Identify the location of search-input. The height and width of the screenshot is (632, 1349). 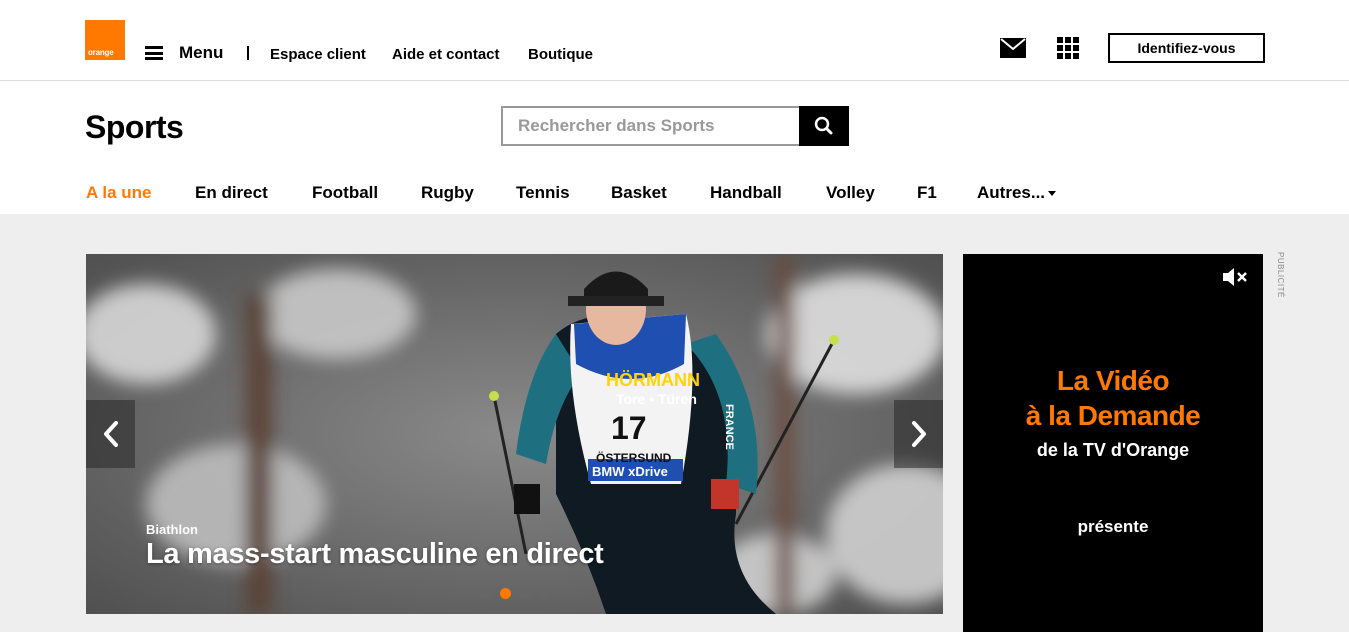
(650, 126).